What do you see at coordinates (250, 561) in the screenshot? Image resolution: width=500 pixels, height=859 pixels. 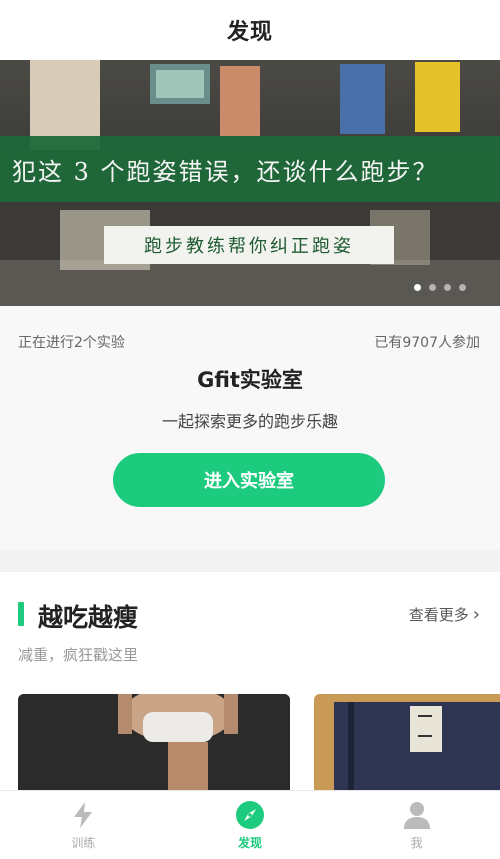 I see `section-divider` at bounding box center [250, 561].